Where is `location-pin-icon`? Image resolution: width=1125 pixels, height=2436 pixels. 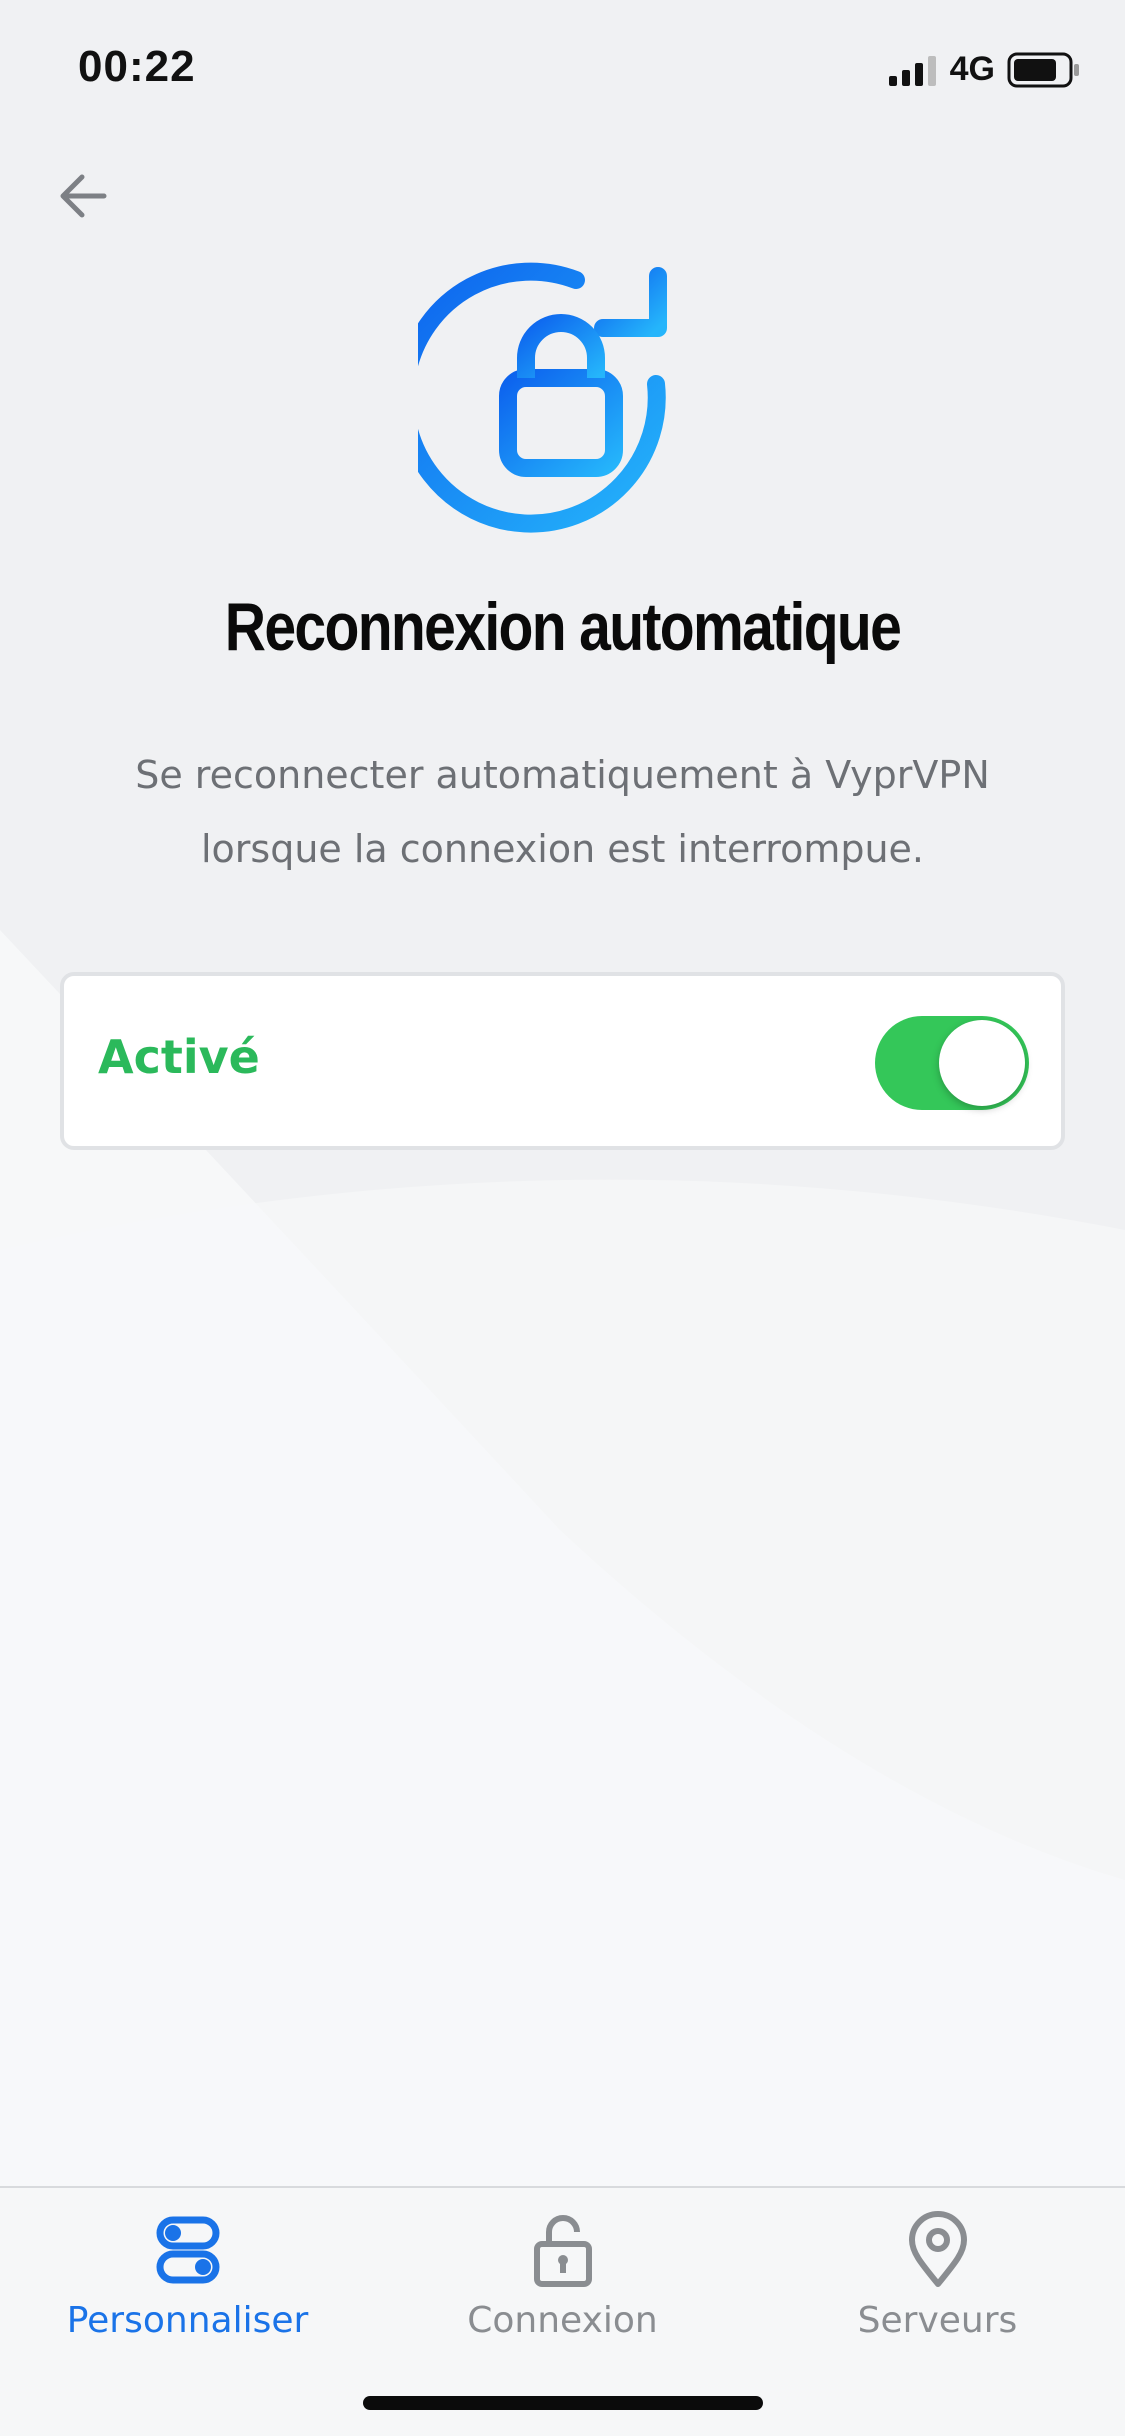
location-pin-icon is located at coordinates (937, 2249).